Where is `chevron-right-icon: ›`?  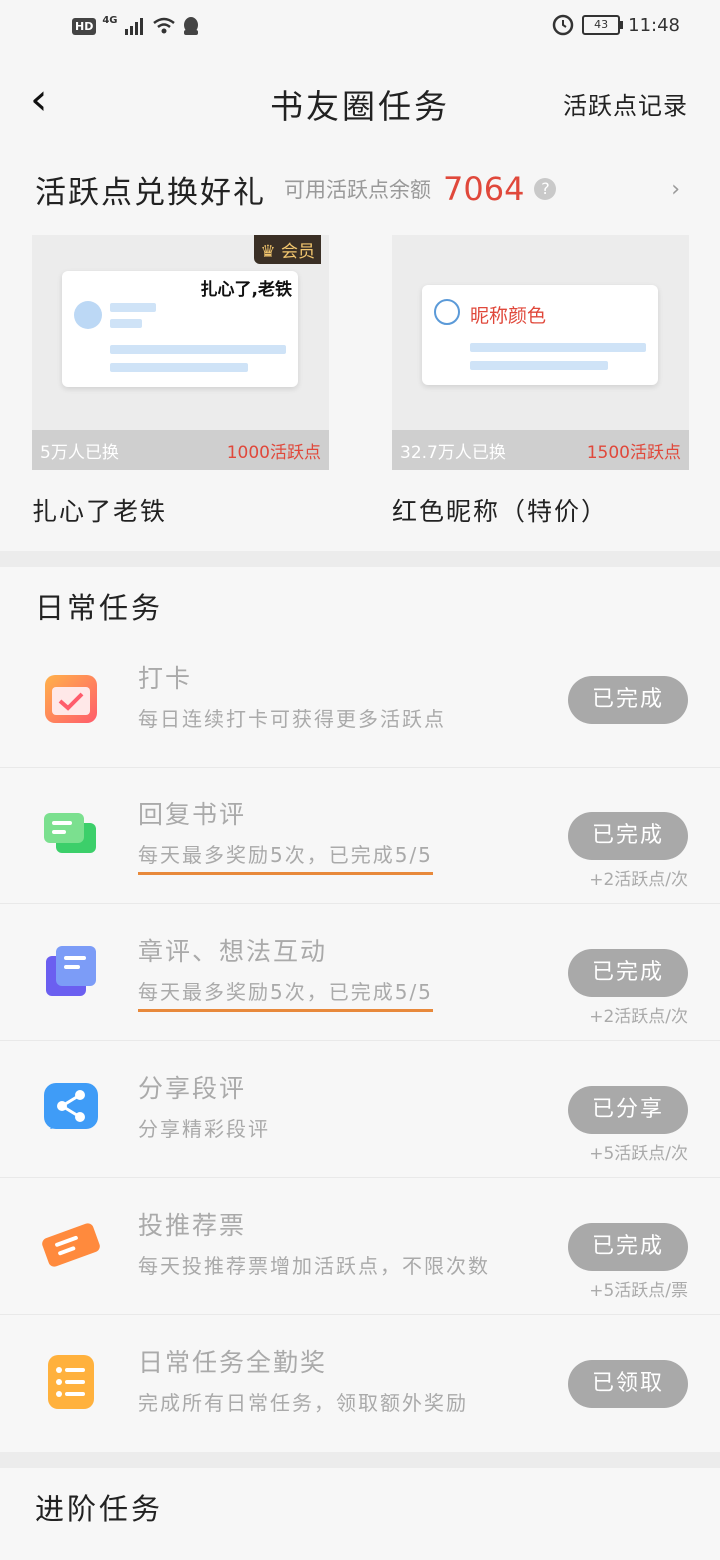 chevron-right-icon: › is located at coordinates (675, 189).